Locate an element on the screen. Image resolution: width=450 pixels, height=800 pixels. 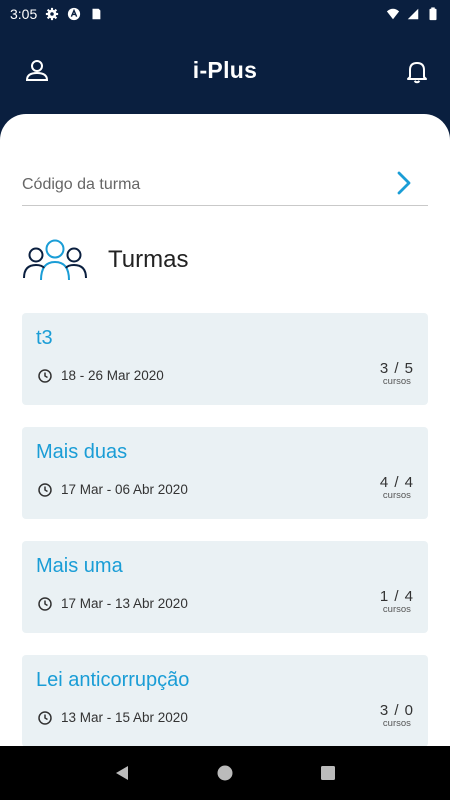
signal-icon is located at coordinates (413, 14).